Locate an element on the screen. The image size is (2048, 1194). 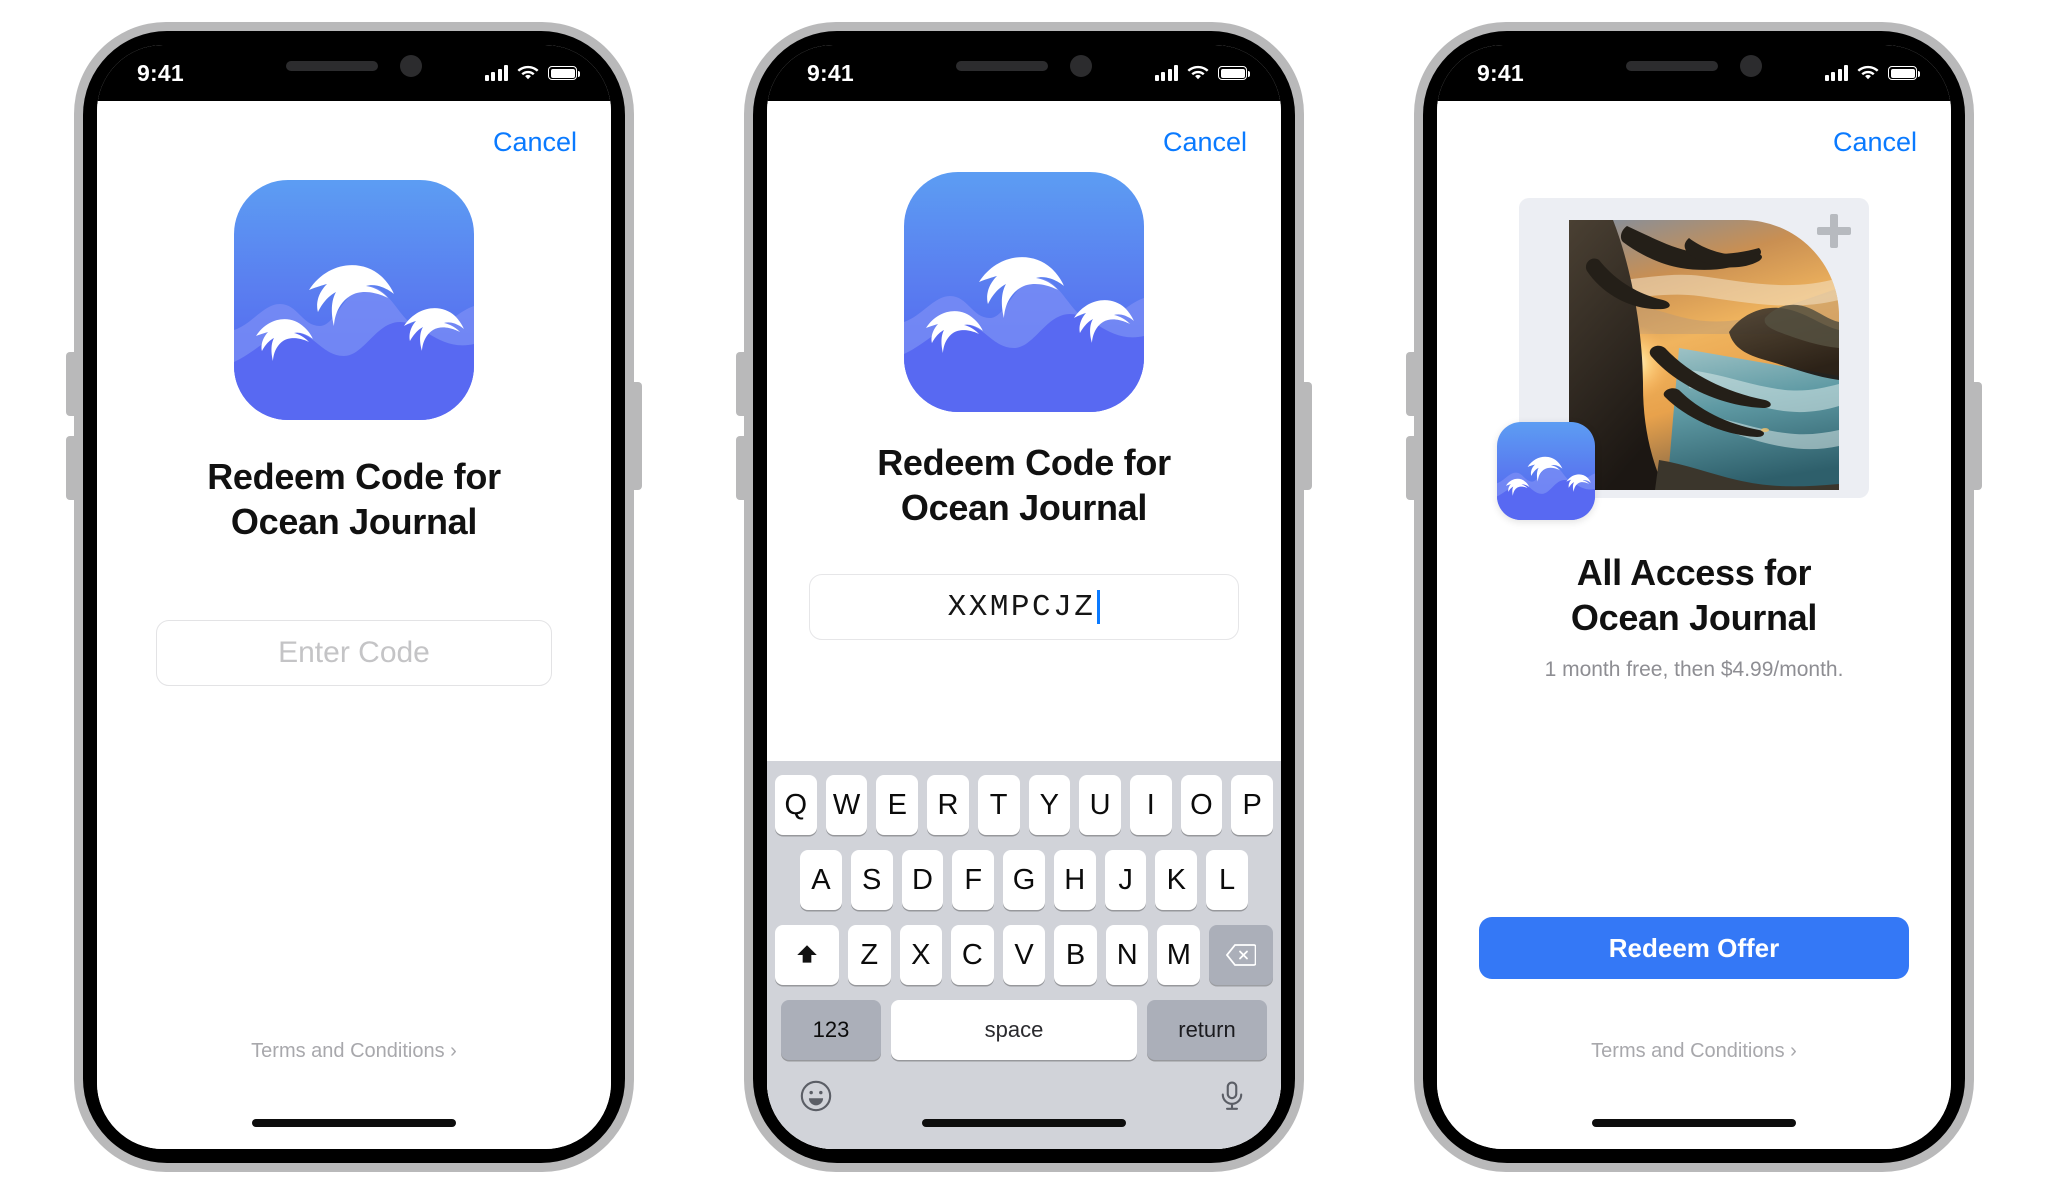
key-n: N is located at coordinates (1127, 955).